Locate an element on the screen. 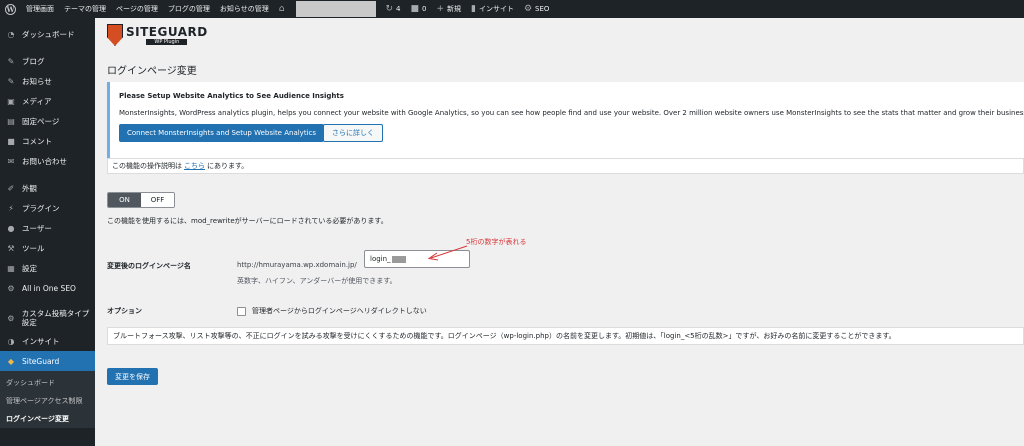 The width and height of the screenshot is (1024, 446). toggle-on-button: ON is located at coordinates (124, 200).